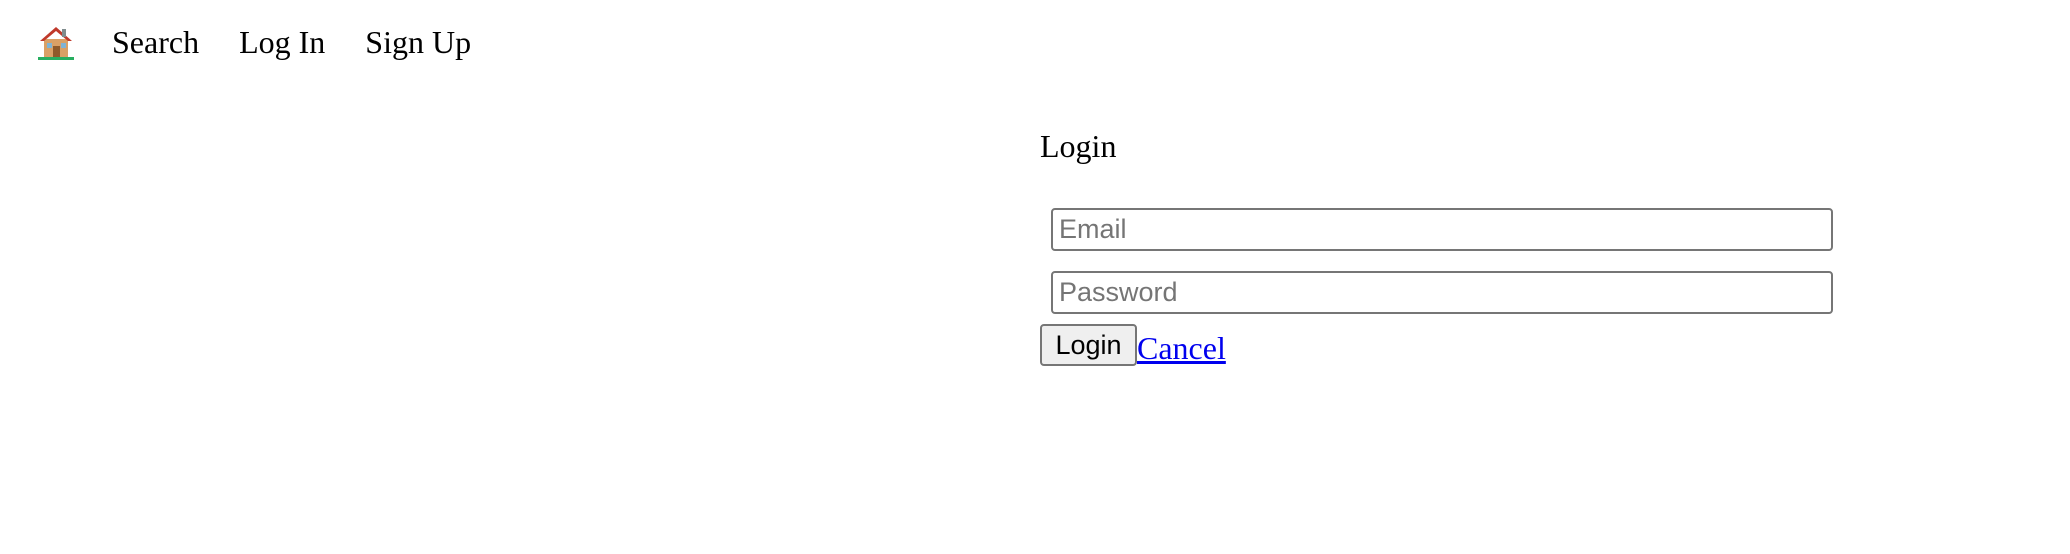 This screenshot has width=2070, height=554. Describe the element at coordinates (1088, 345) in the screenshot. I see `login-button: Login` at that location.